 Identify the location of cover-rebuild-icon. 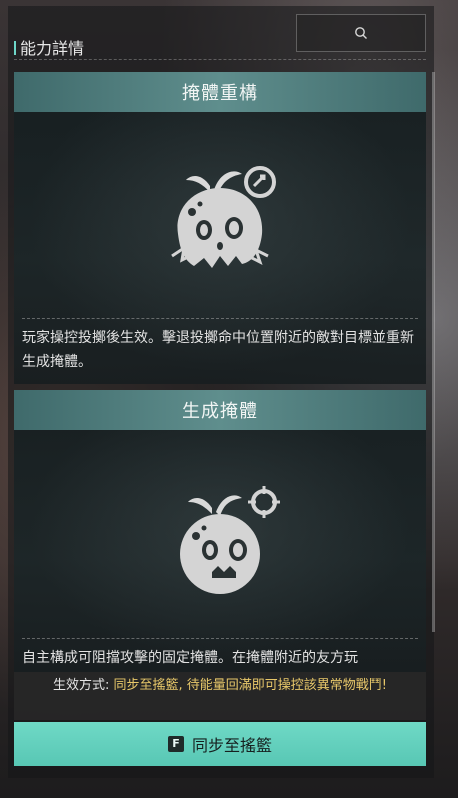
(222, 226).